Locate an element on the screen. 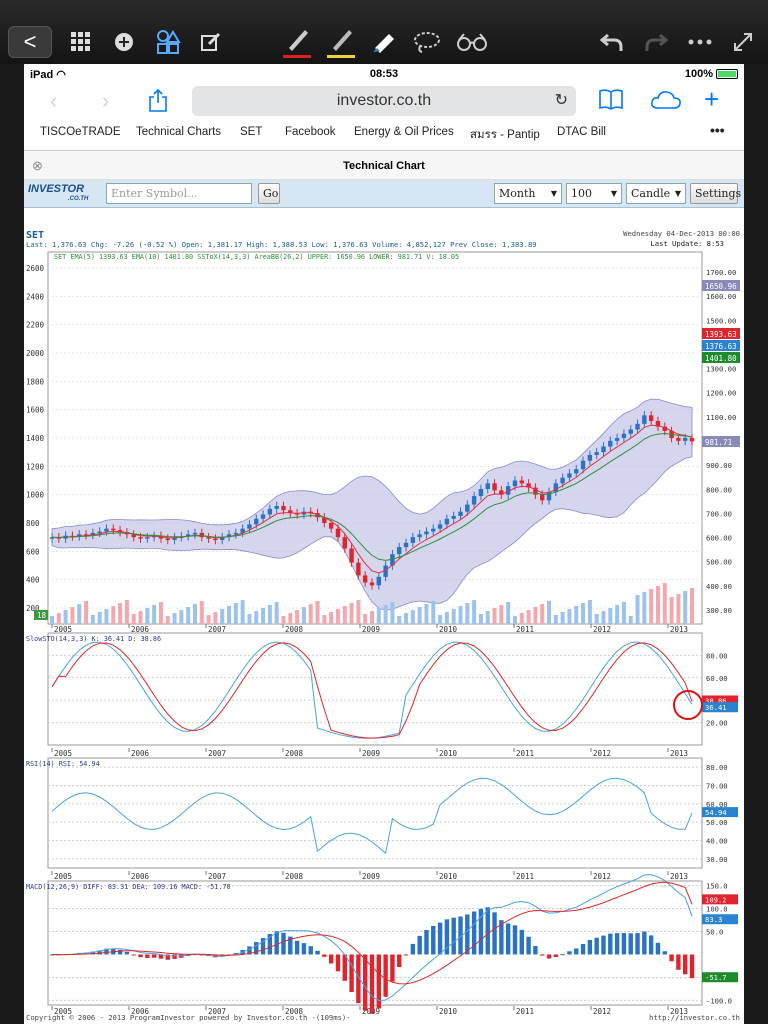  style-select: Candle ▼ is located at coordinates (656, 193).